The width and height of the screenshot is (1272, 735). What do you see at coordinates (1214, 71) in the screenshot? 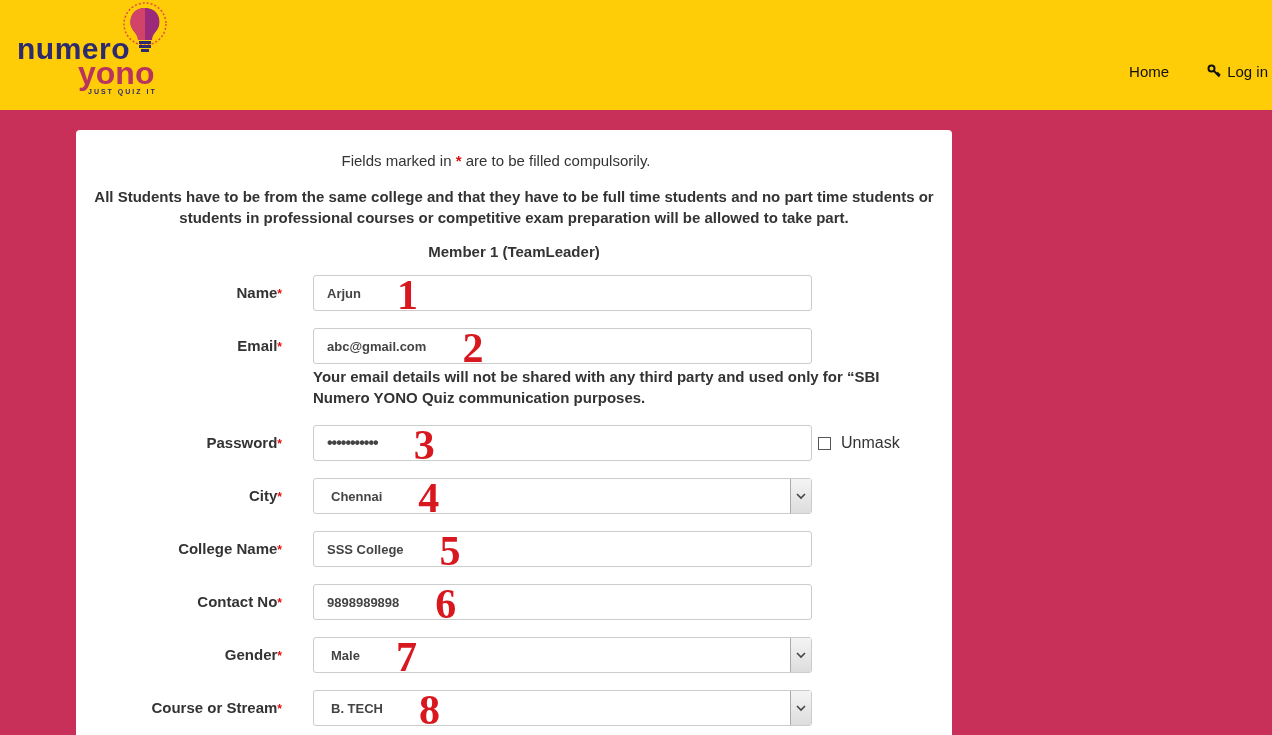
I see `key-icon` at bounding box center [1214, 71].